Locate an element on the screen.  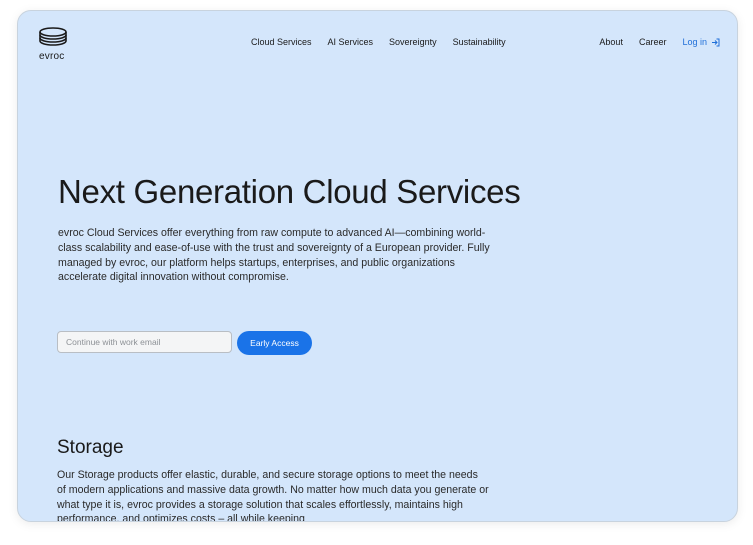
nav-ai-services: AI Services is located at coordinates (351, 42).